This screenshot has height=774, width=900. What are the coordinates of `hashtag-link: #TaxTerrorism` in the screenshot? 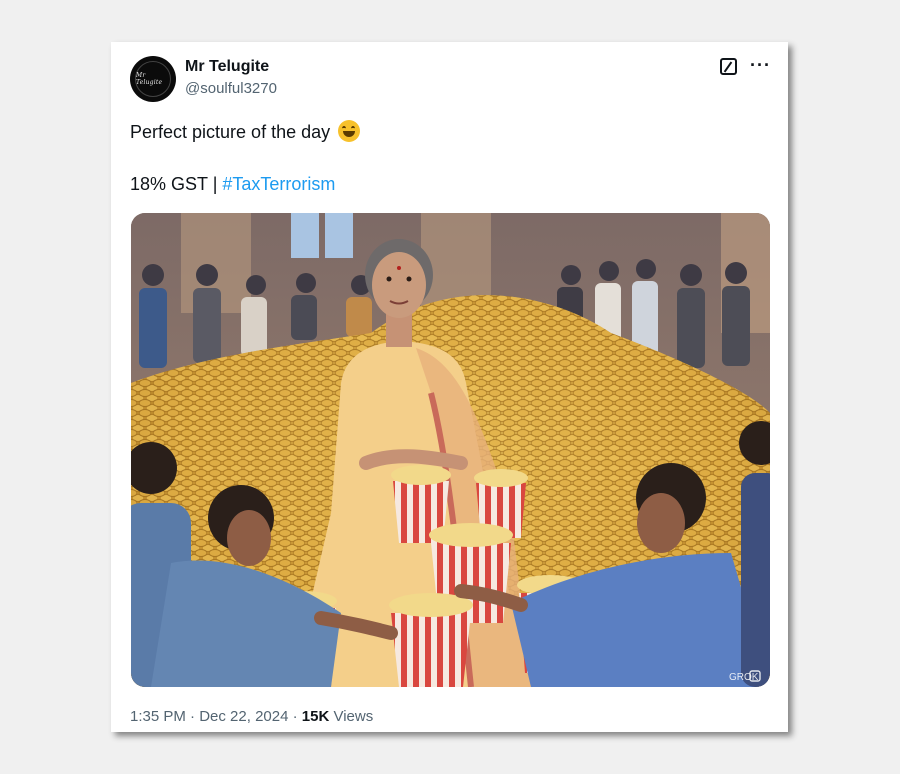 It's located at (278, 184).